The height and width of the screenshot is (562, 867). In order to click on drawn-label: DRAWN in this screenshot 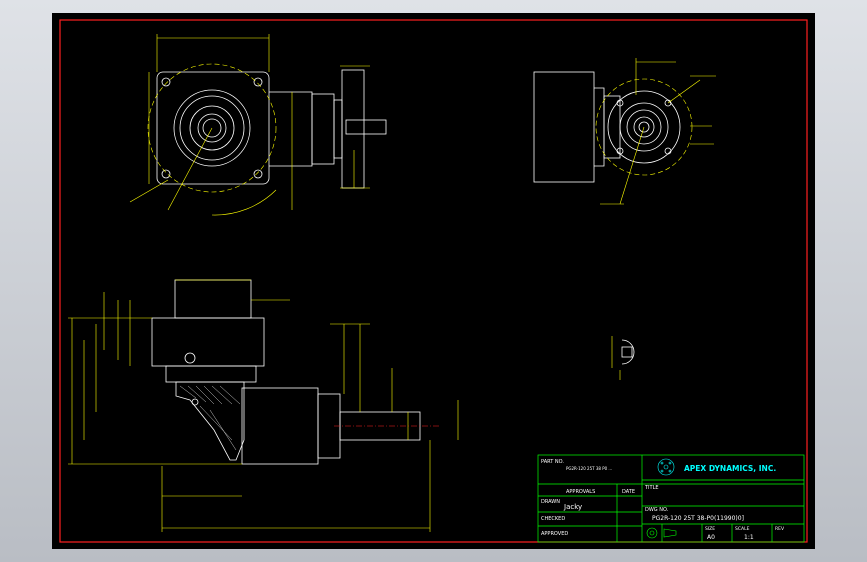, I will do `click(550, 502)`.